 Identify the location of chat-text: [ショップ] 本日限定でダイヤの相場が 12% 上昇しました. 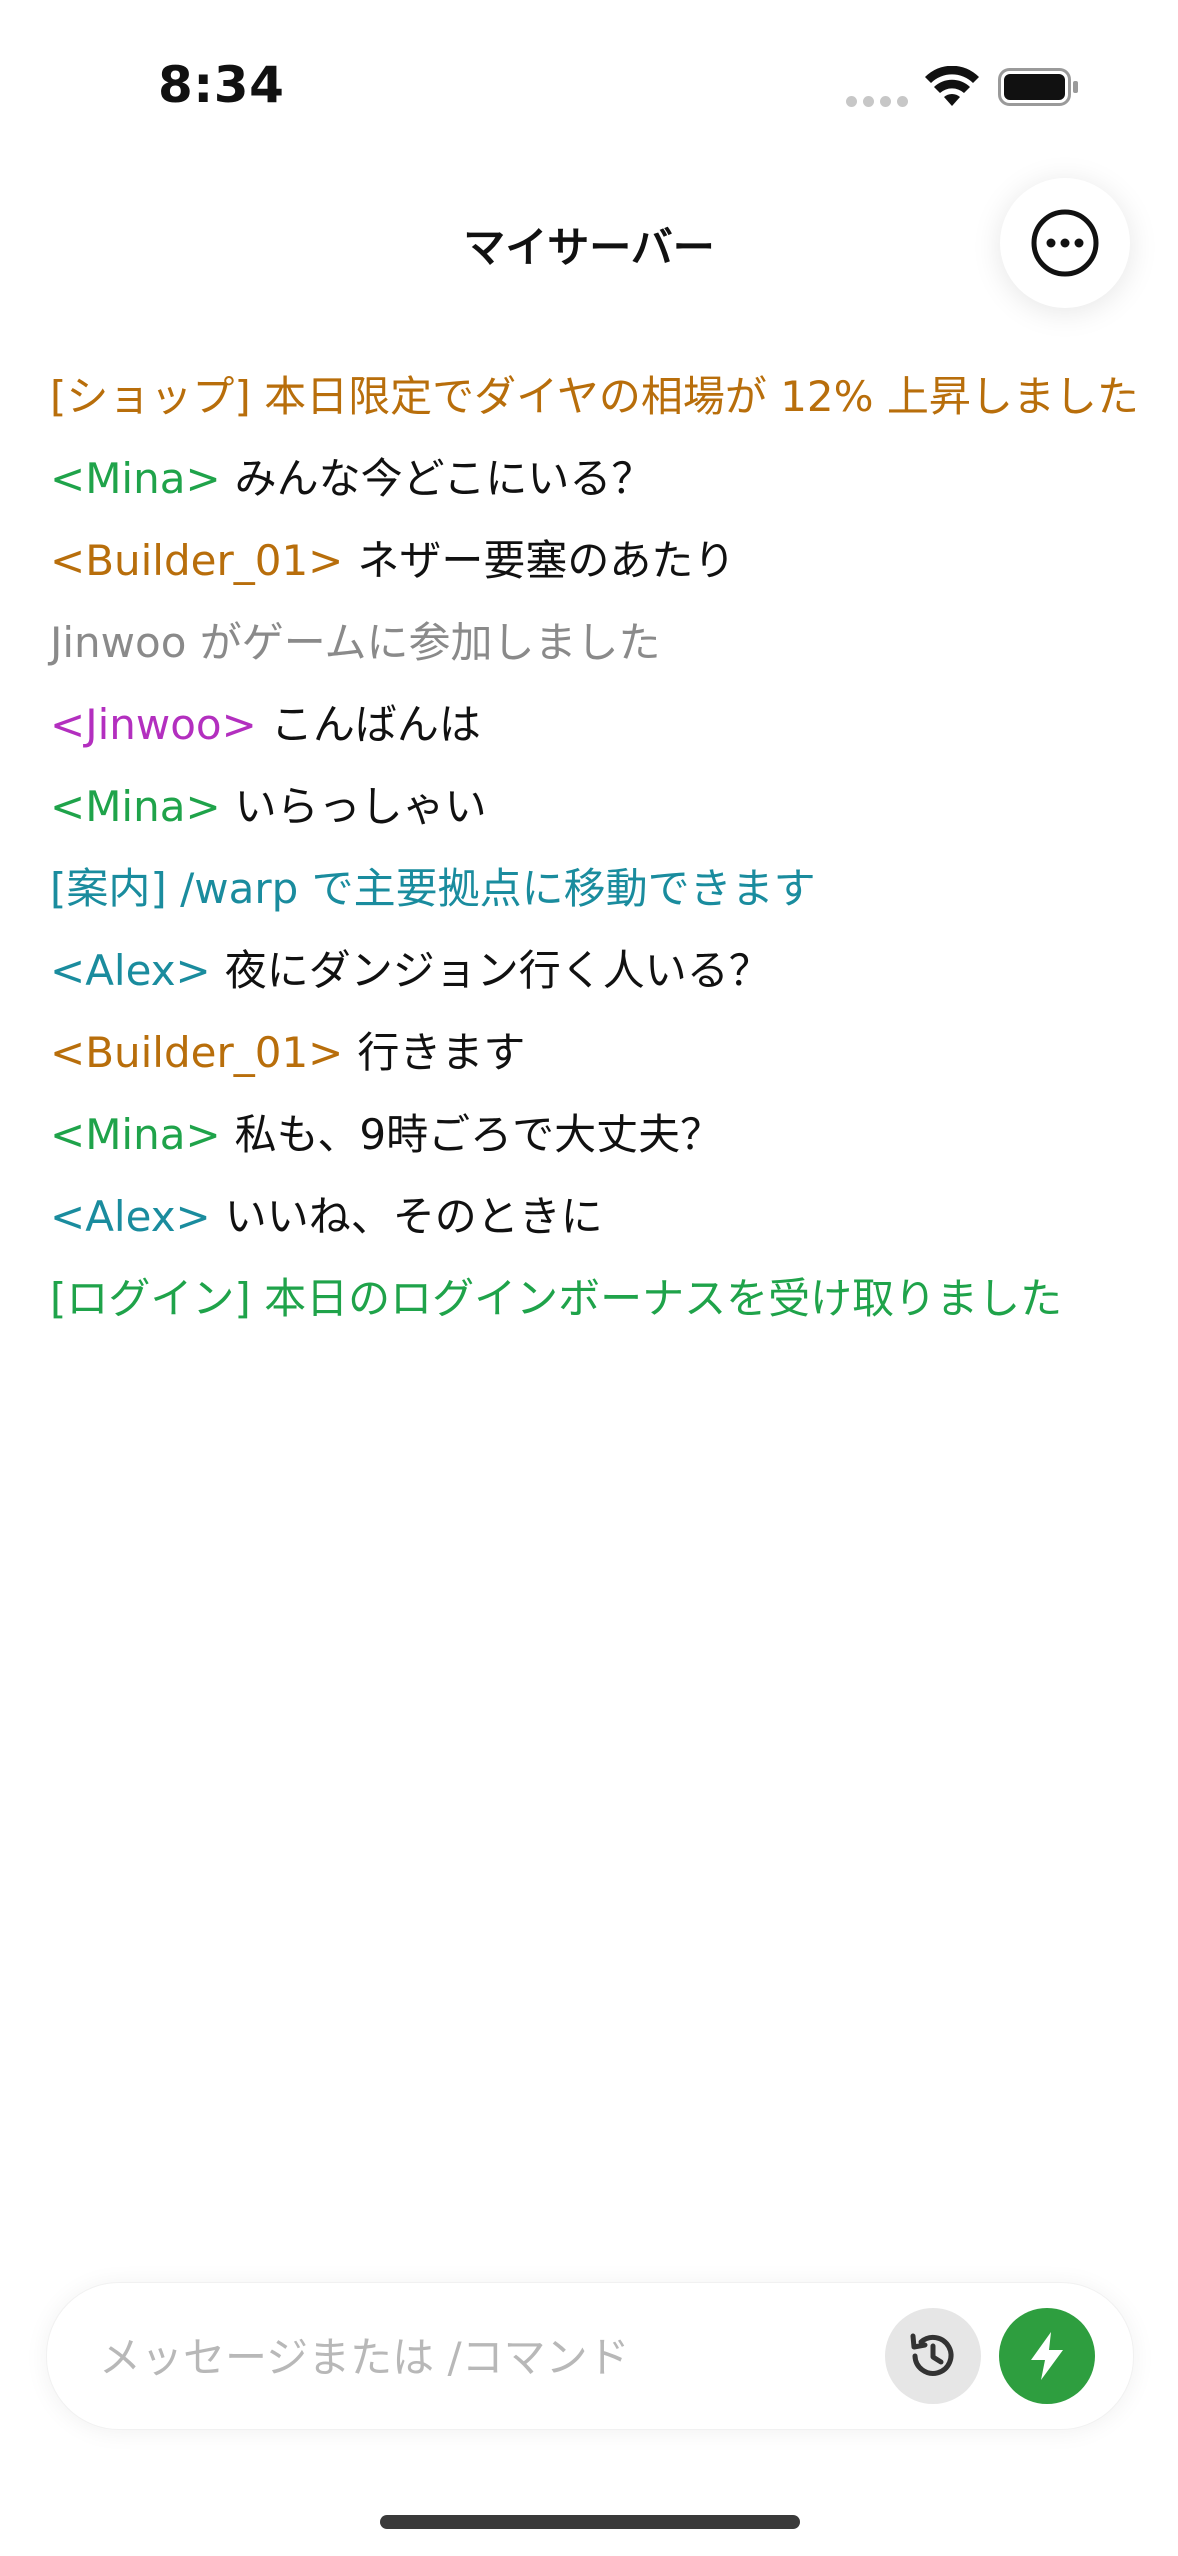
(594, 396).